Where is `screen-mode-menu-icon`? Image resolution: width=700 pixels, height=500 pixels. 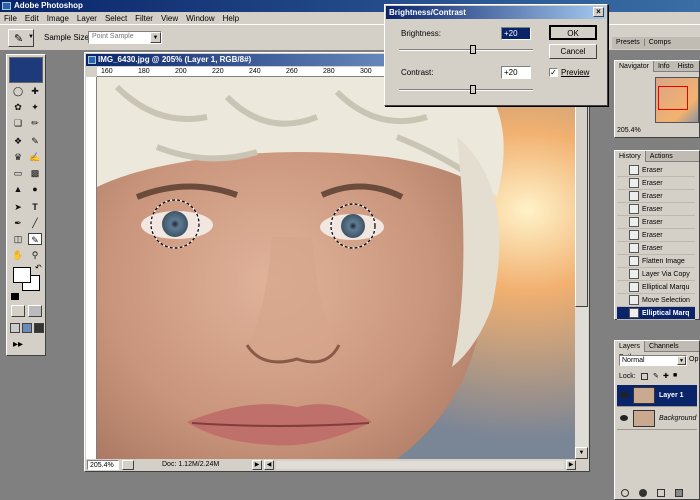
screen-mode-menu-icon is located at coordinates (27, 328).